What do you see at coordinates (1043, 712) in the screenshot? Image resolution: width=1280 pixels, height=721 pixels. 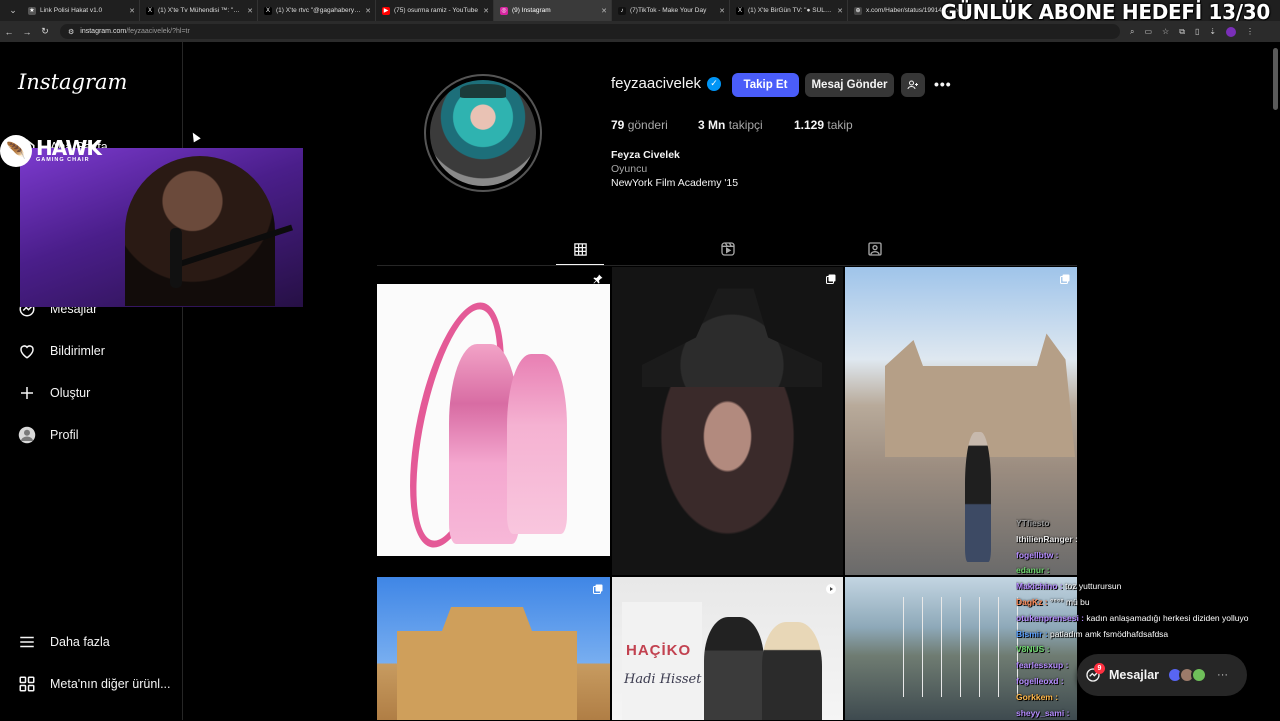 I see `chat-username: sheyy_sami :` at bounding box center [1043, 712].